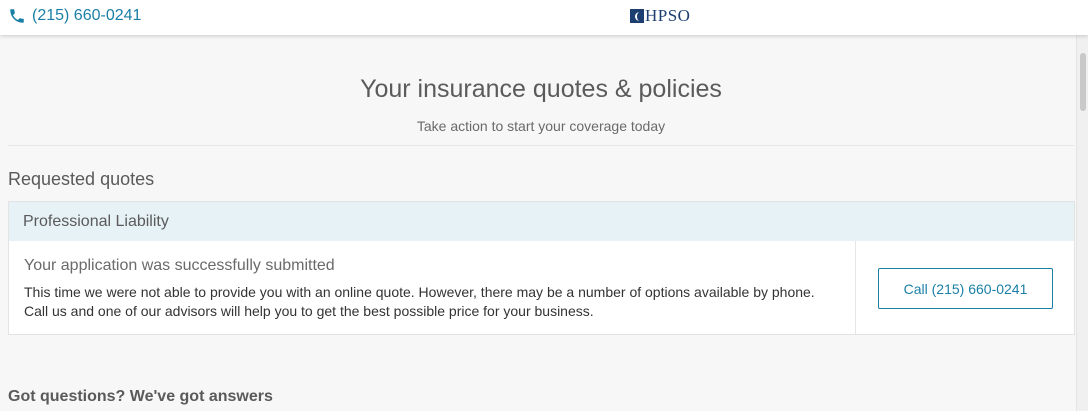 Image resolution: width=1088 pixels, height=411 pixels. I want to click on logo-text: HPSO, so click(668, 15).